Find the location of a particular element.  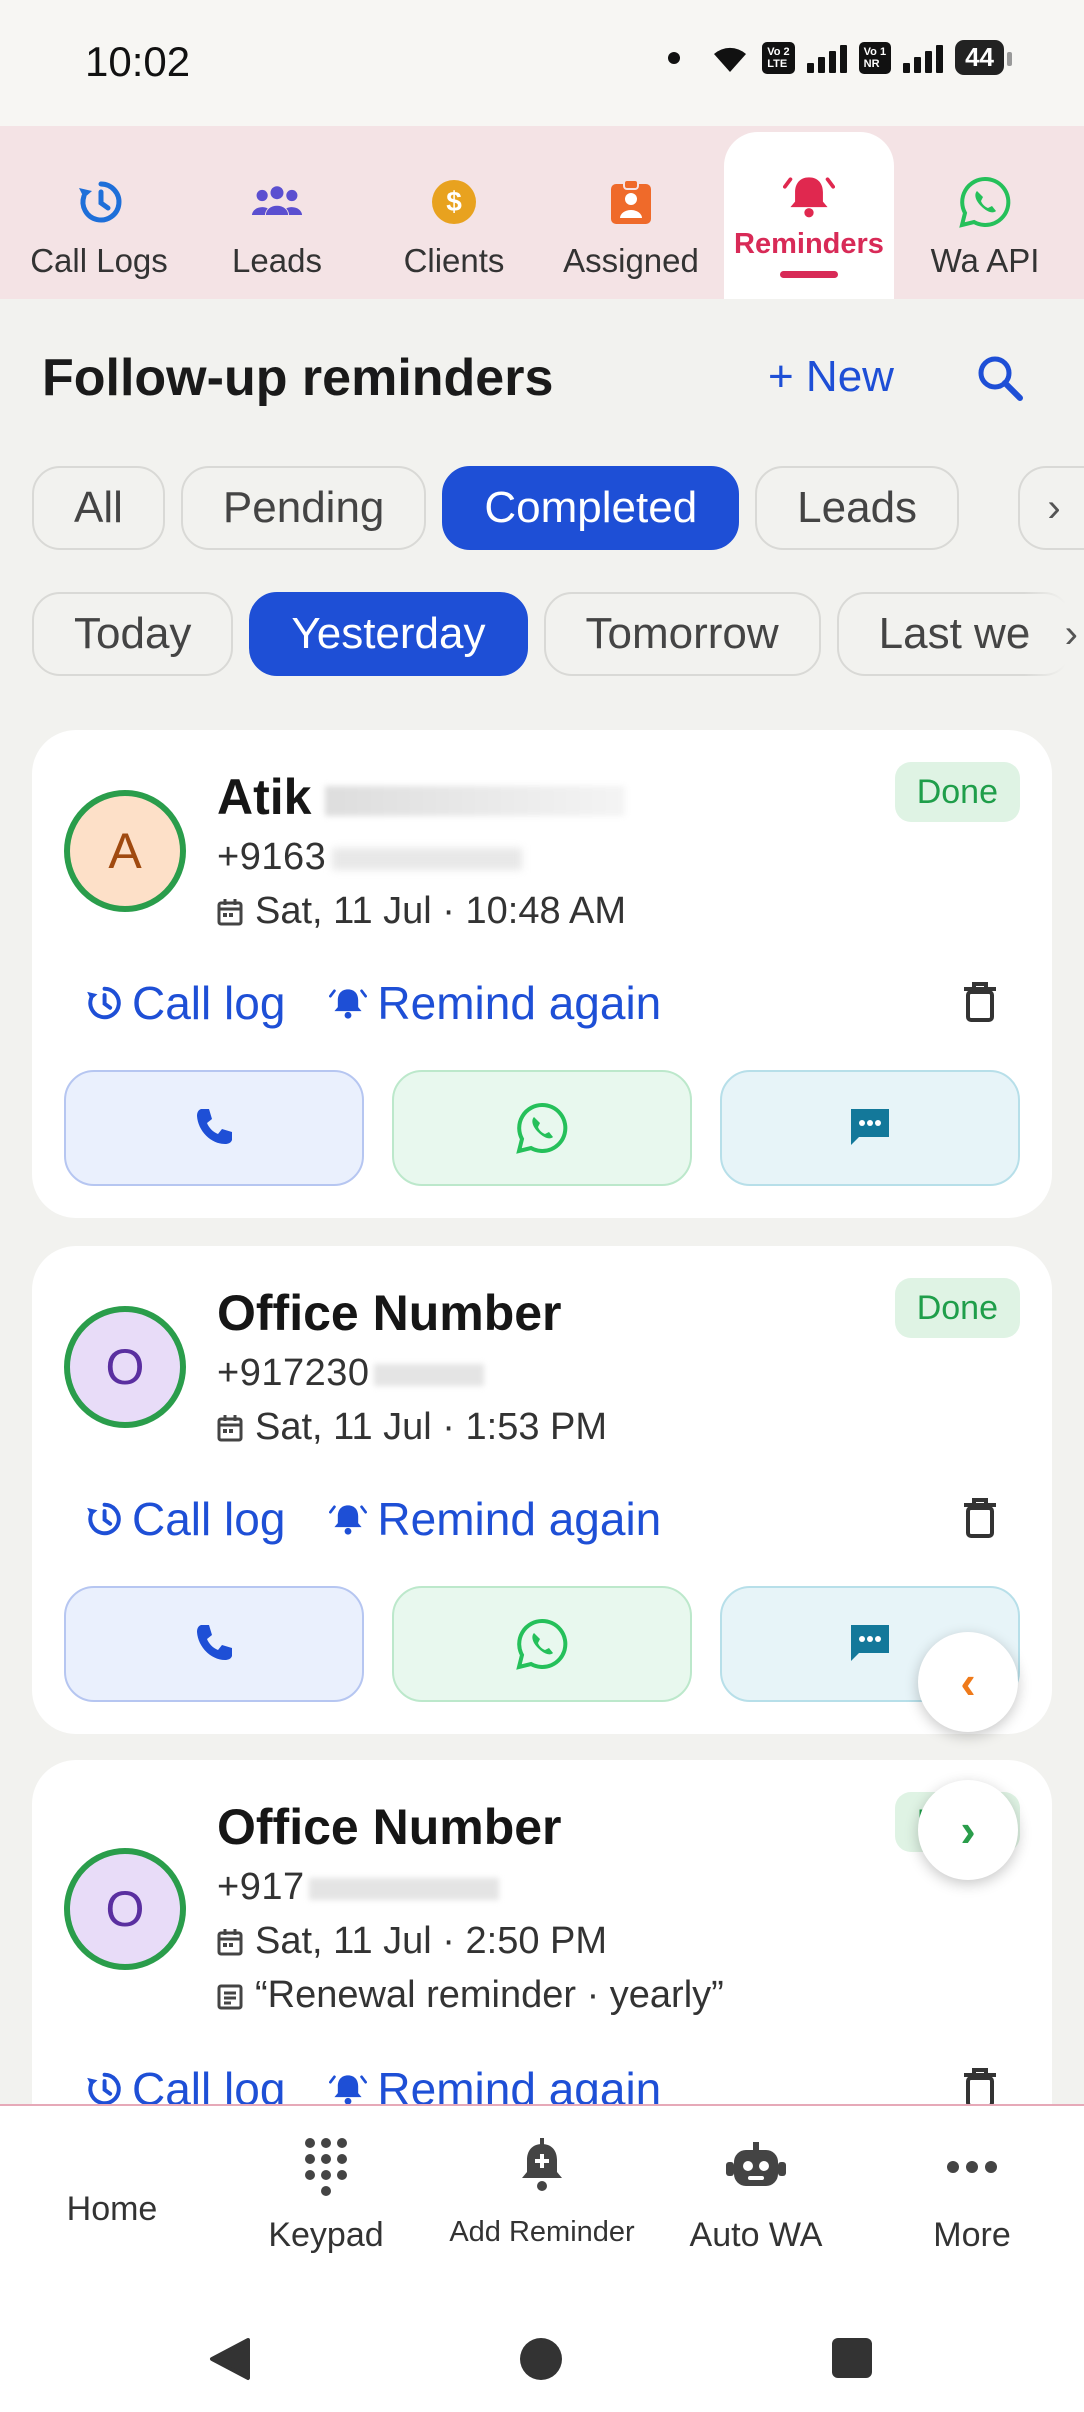

chevron-left-icon: ‹ is located at coordinates (968, 1682).